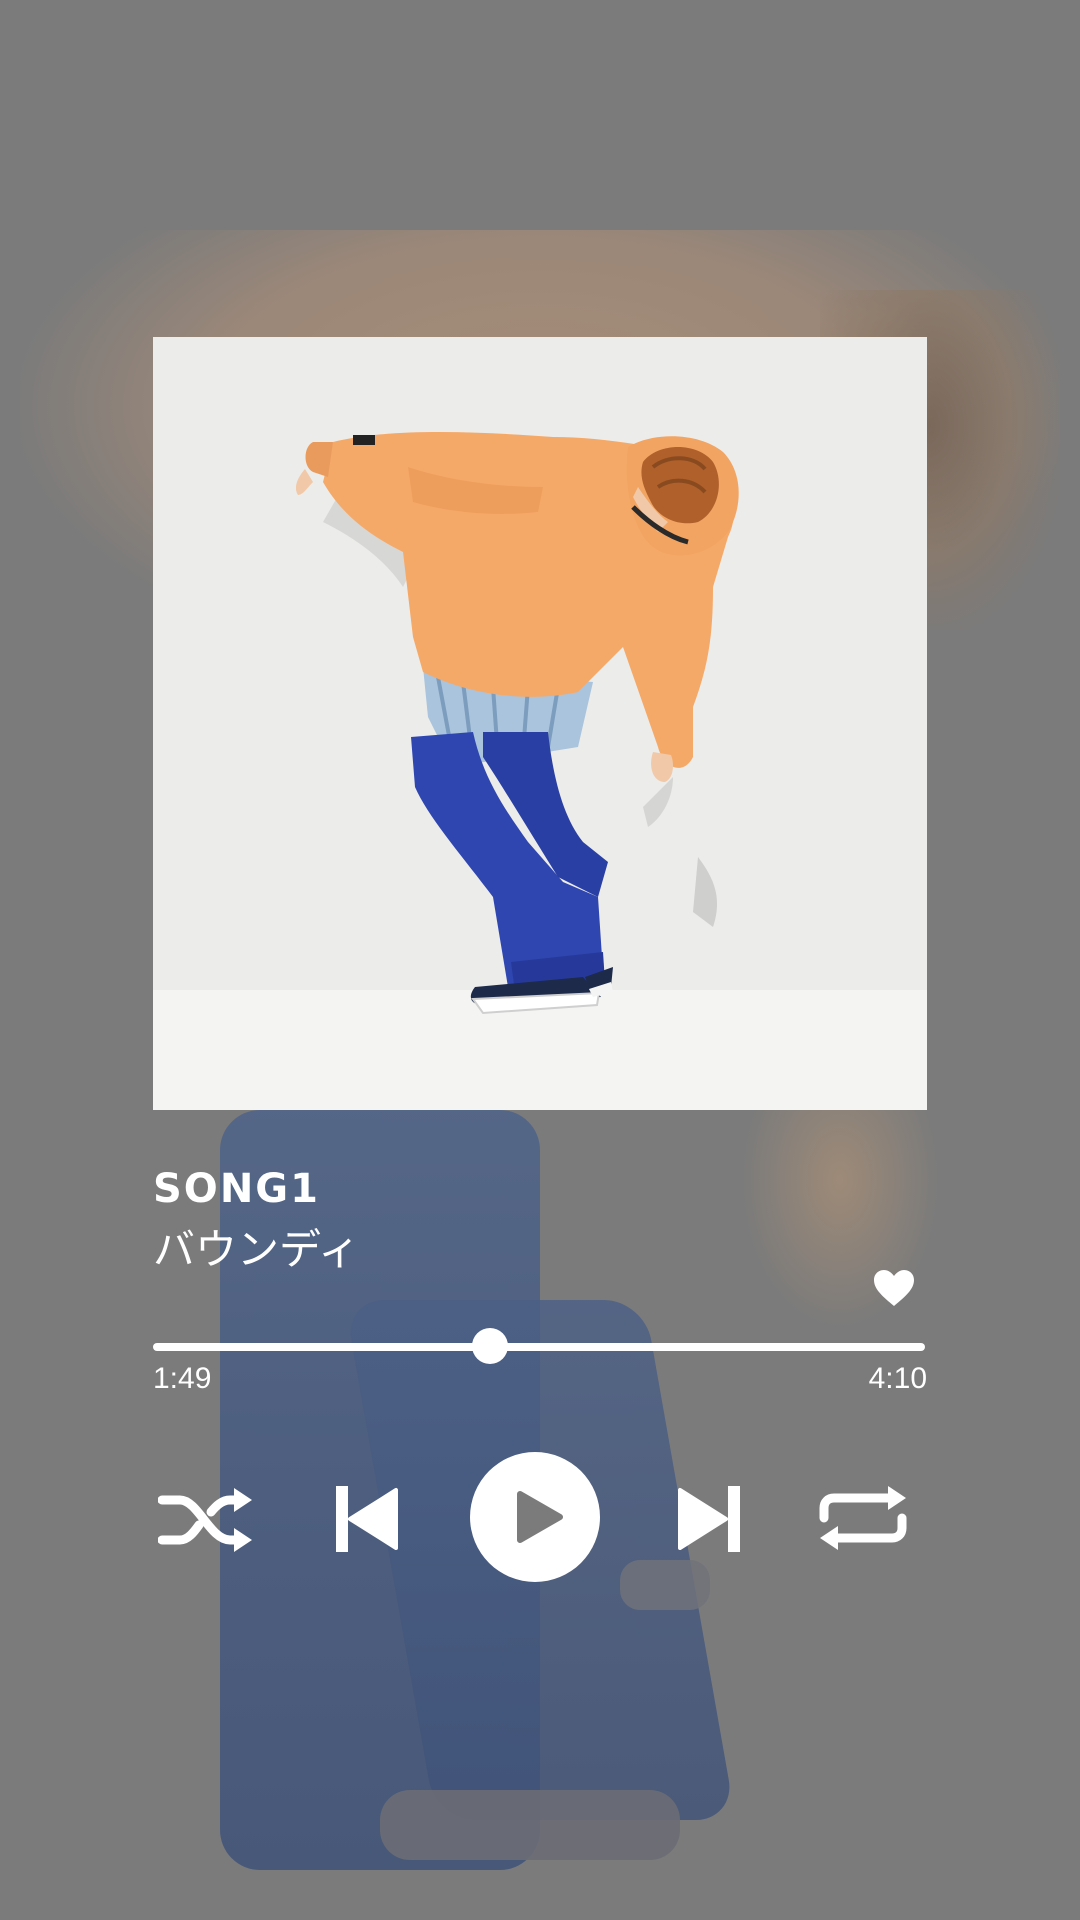 The width and height of the screenshot is (1080, 1920). What do you see at coordinates (257, 1249) in the screenshot?
I see `track-artist: バウンディ` at bounding box center [257, 1249].